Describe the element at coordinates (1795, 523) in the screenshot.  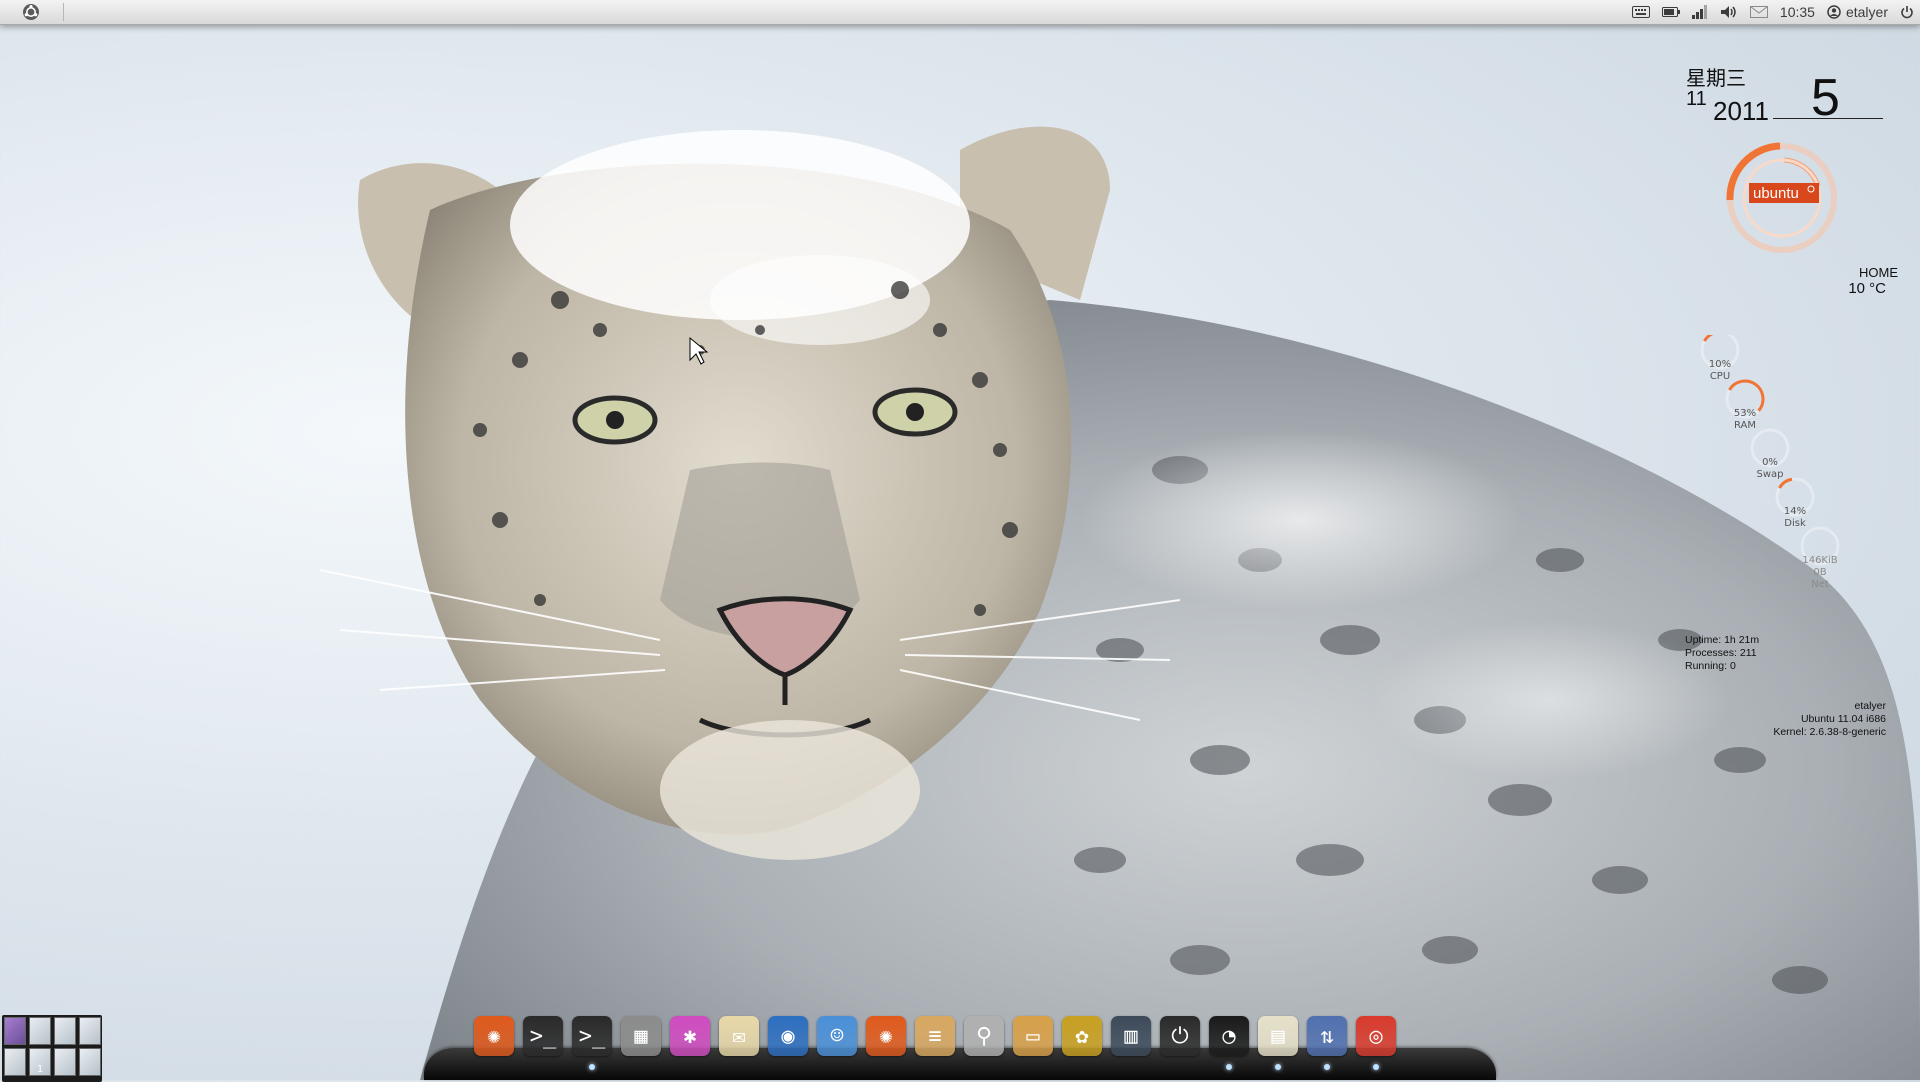
I see `disk-label: Disk` at that location.